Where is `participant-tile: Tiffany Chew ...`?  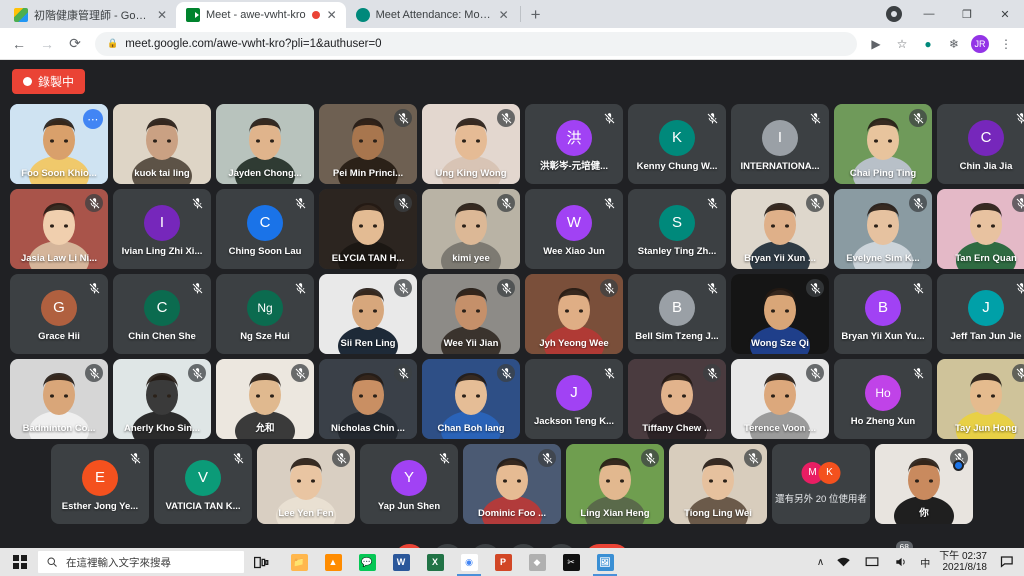 participant-tile: Tiffany Chew ... is located at coordinates (677, 399).